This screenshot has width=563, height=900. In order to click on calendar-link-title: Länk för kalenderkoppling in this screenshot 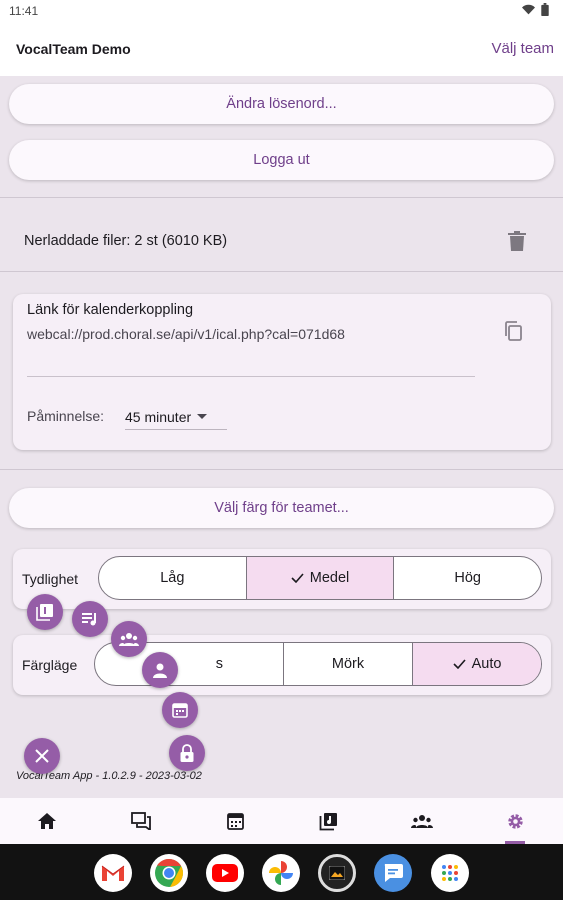, I will do `click(110, 310)`.